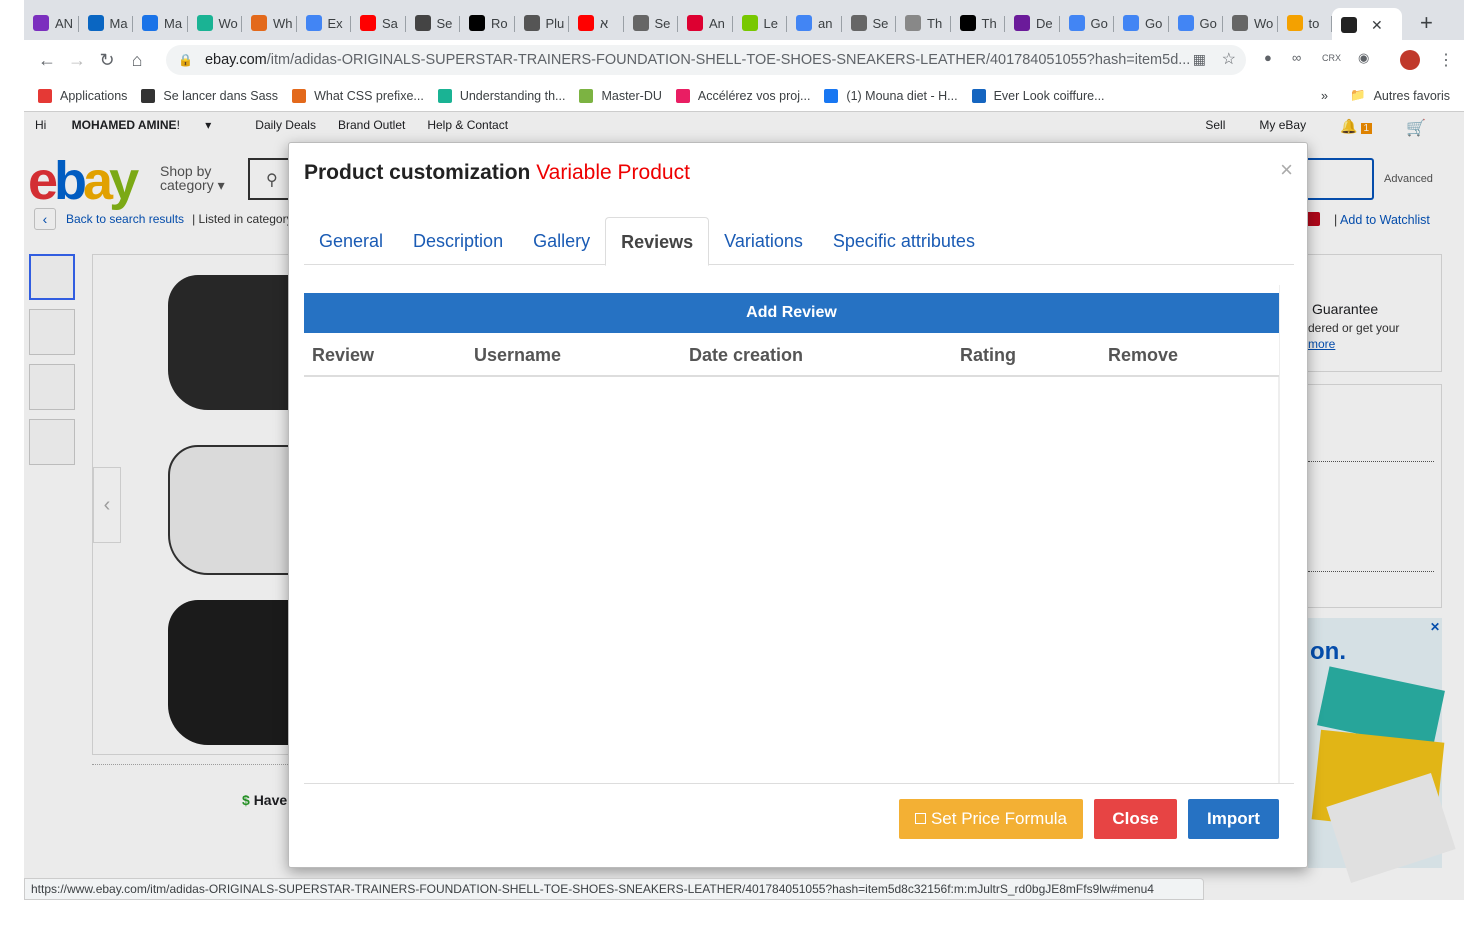 The width and height of the screenshot is (1464, 928). Describe the element at coordinates (313, 23) in the screenshot. I see `puzzle-icon` at that location.